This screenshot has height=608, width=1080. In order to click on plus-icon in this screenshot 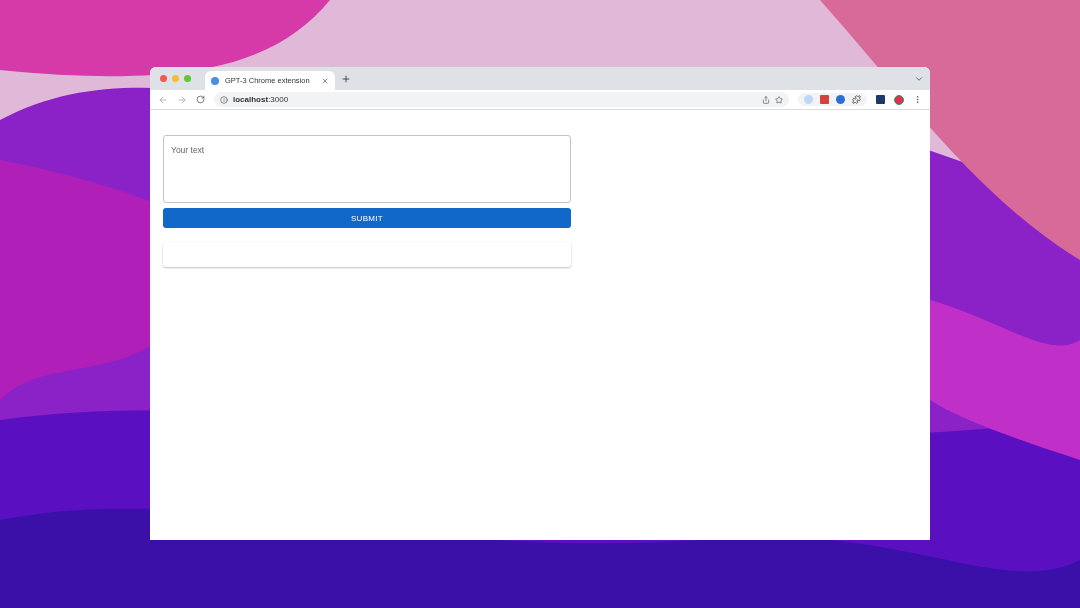, I will do `click(346, 78)`.